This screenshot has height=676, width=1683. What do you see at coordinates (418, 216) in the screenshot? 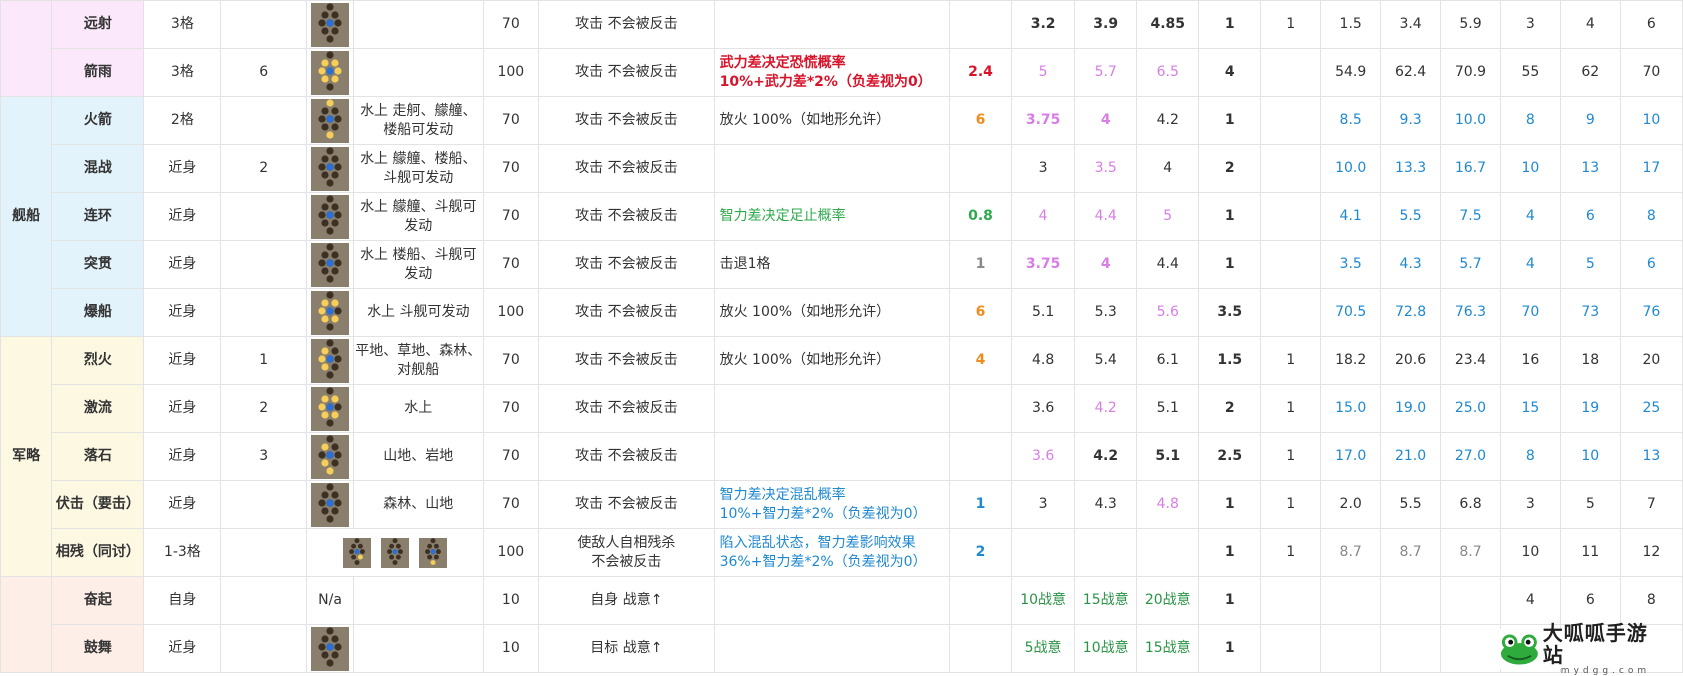
I see `place-cell: 水上 艨艟、斗舰可发动` at bounding box center [418, 216].